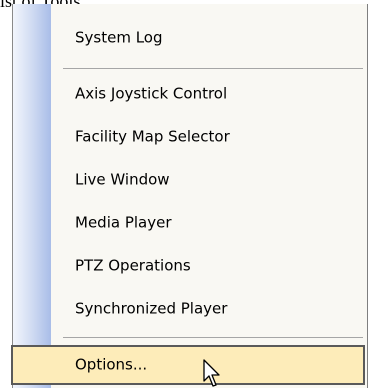 The width and height of the screenshot is (371, 388). What do you see at coordinates (190, 223) in the screenshot?
I see `menu-item-media-player: Media Player` at bounding box center [190, 223].